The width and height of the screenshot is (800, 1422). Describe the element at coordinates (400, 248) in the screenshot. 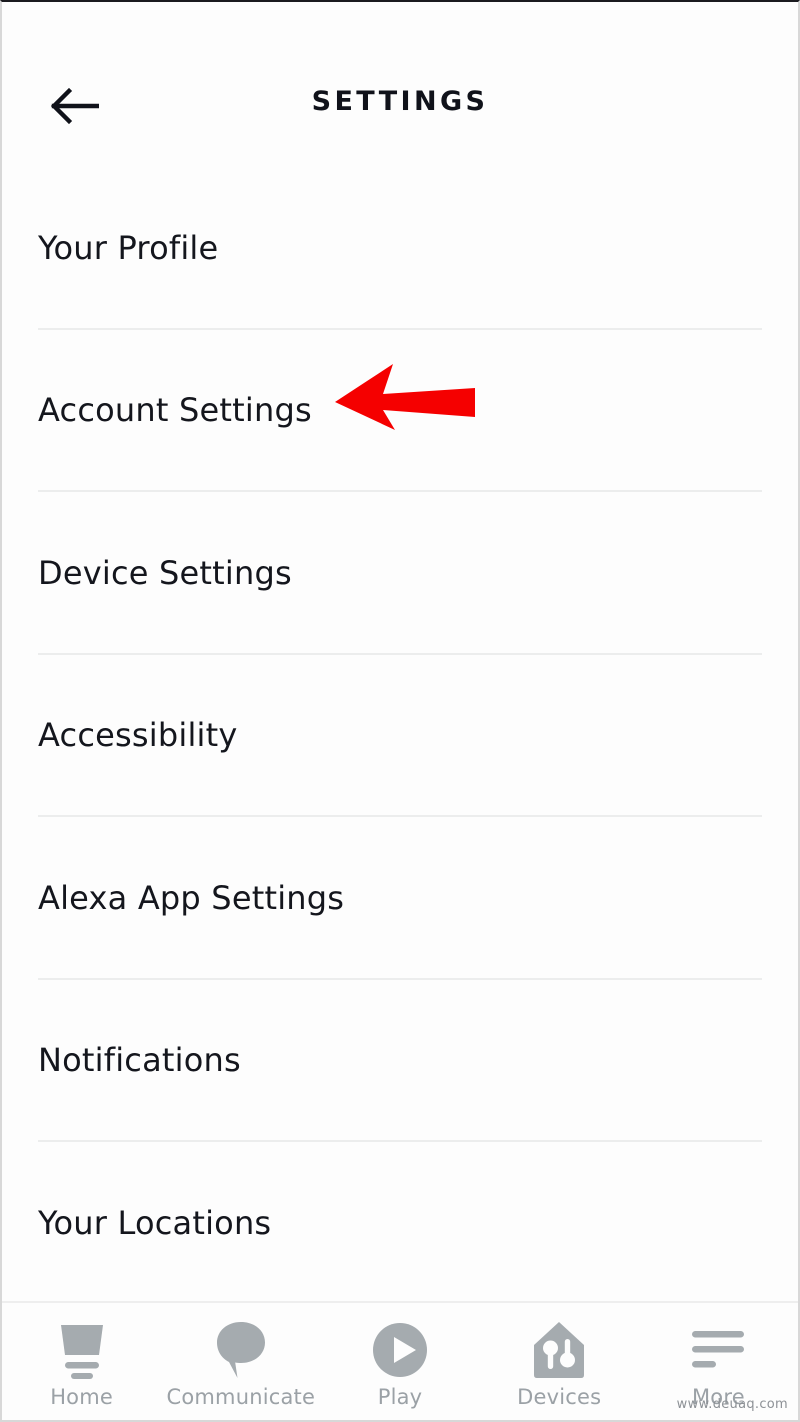

I see `list-item-your-profile: Your Profile` at that location.